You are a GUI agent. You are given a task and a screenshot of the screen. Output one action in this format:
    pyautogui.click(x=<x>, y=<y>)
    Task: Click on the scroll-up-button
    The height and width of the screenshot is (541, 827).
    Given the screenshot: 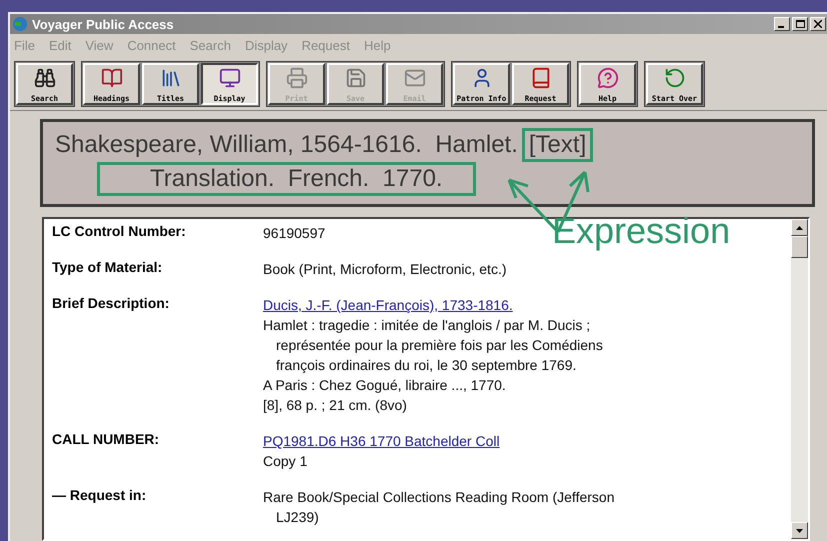 What is the action you would take?
    pyautogui.click(x=799, y=227)
    